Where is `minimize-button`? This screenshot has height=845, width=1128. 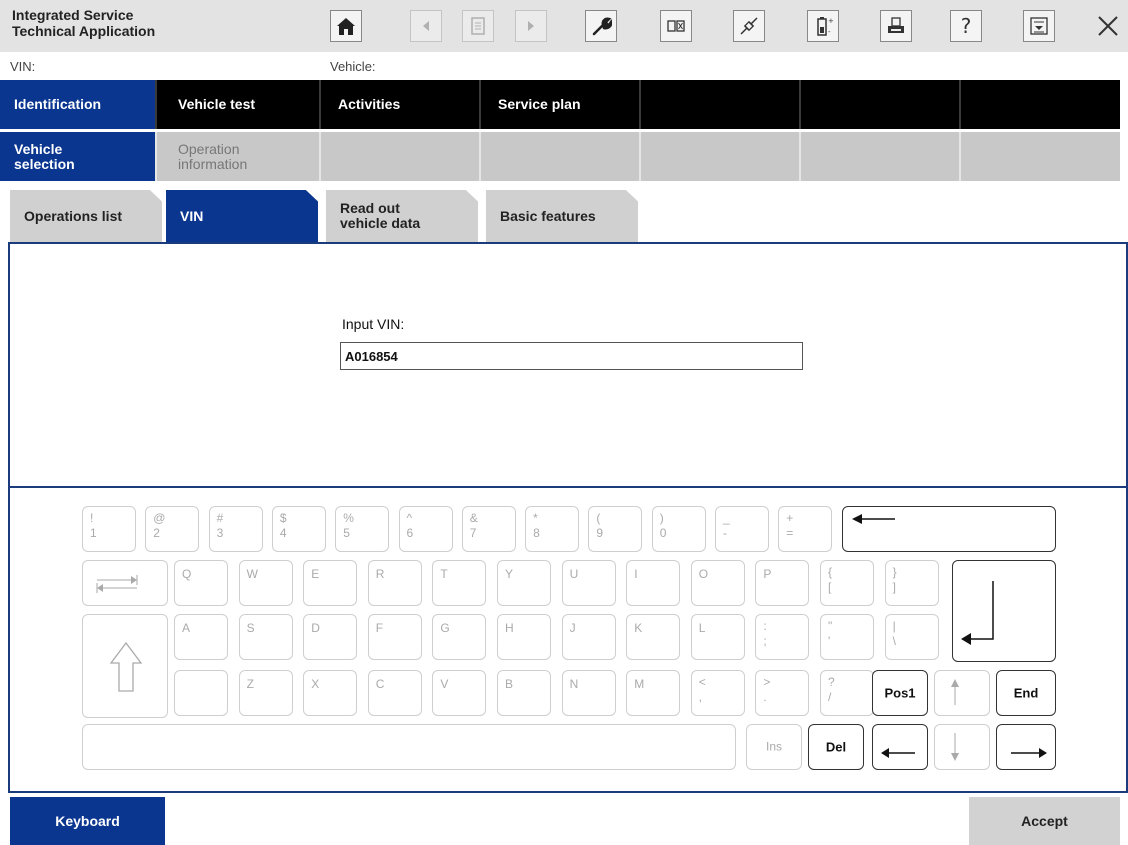 minimize-button is located at coordinates (1039, 26).